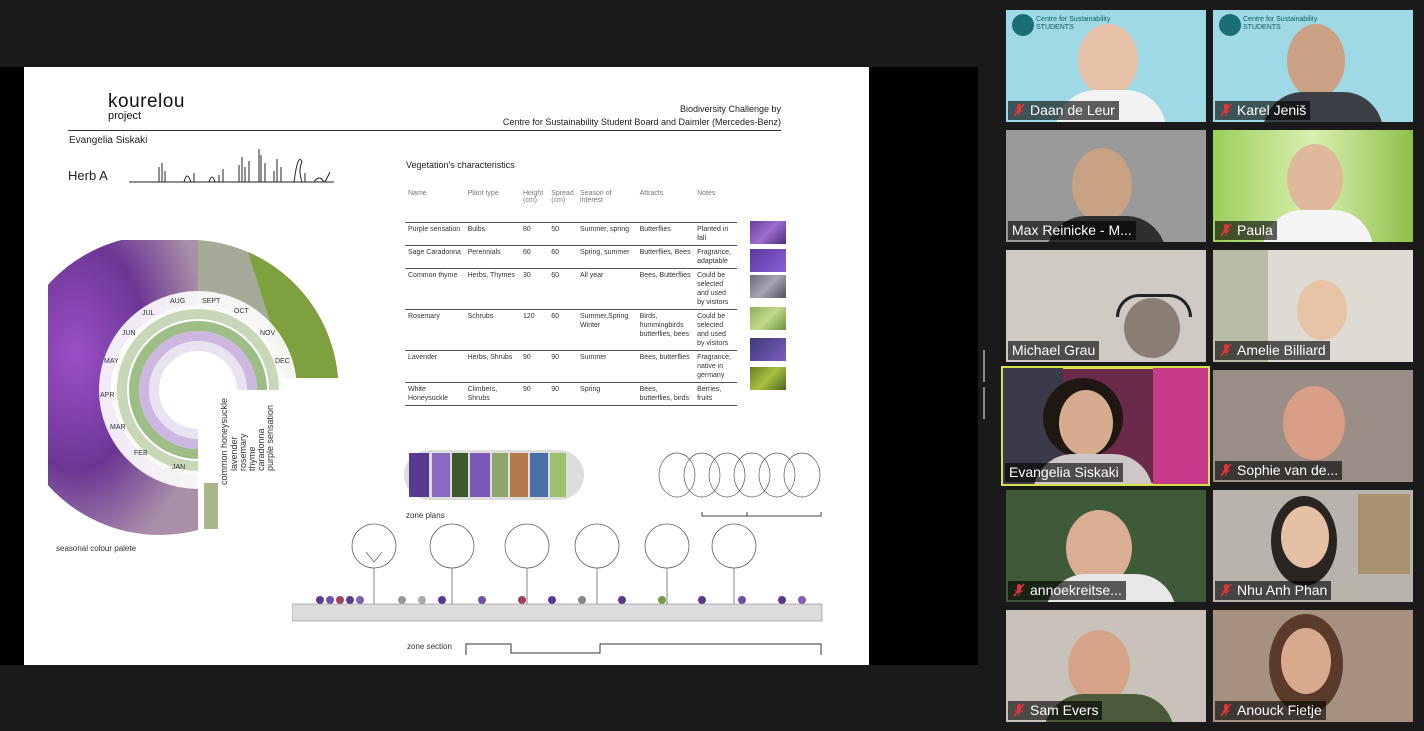  What do you see at coordinates (211, 301) in the screenshot?
I see `month-sept: SEPT` at bounding box center [211, 301].